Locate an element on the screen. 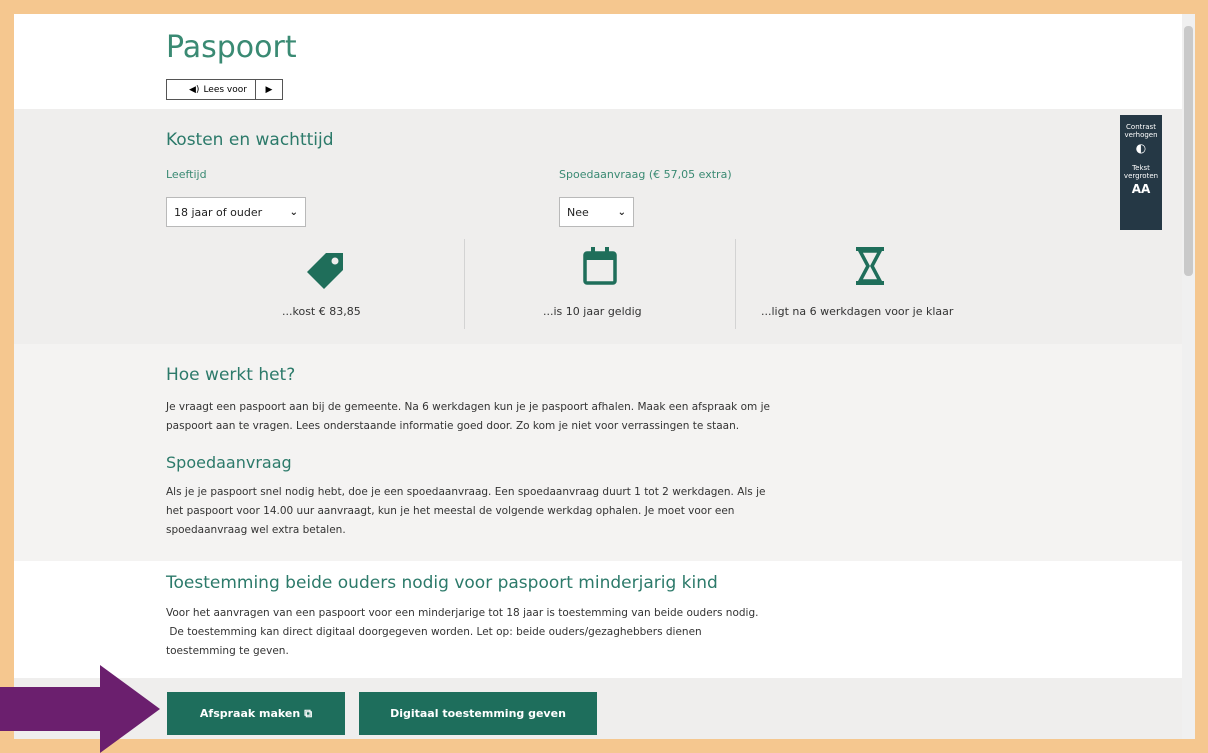 This screenshot has width=1208, height=753. digital-consent-label: Digitaal toestemming geven is located at coordinates (478, 713).